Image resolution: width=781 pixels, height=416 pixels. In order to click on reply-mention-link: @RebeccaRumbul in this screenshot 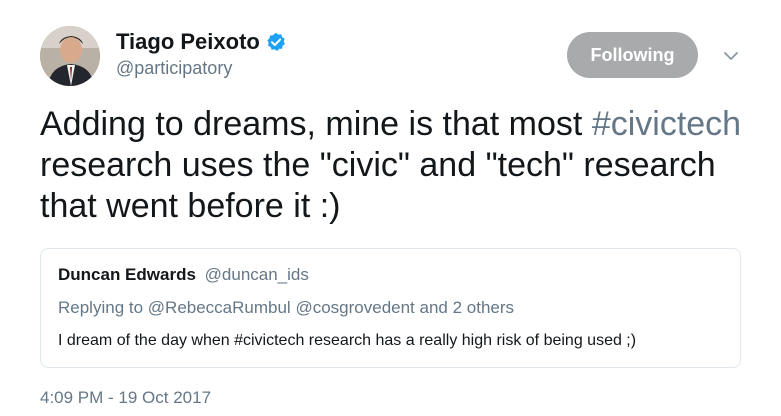, I will do `click(219, 307)`.